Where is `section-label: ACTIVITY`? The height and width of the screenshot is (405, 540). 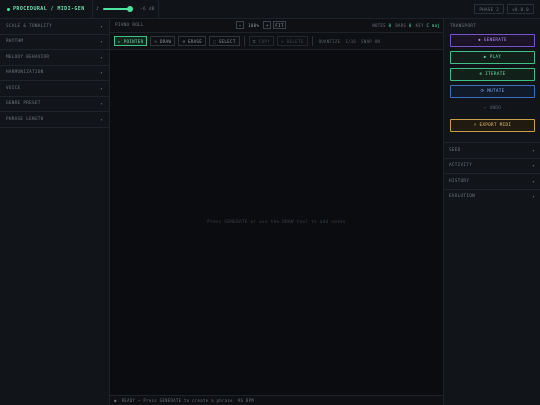
section-label: ACTIVITY is located at coordinates (461, 166).